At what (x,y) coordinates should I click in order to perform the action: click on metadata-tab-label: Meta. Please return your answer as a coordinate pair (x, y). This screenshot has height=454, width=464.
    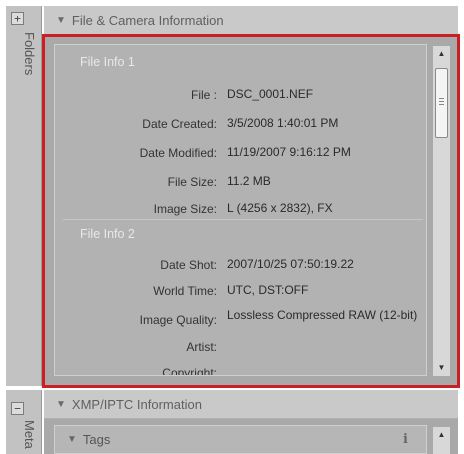
    Looking at the image, I should click on (29, 434).